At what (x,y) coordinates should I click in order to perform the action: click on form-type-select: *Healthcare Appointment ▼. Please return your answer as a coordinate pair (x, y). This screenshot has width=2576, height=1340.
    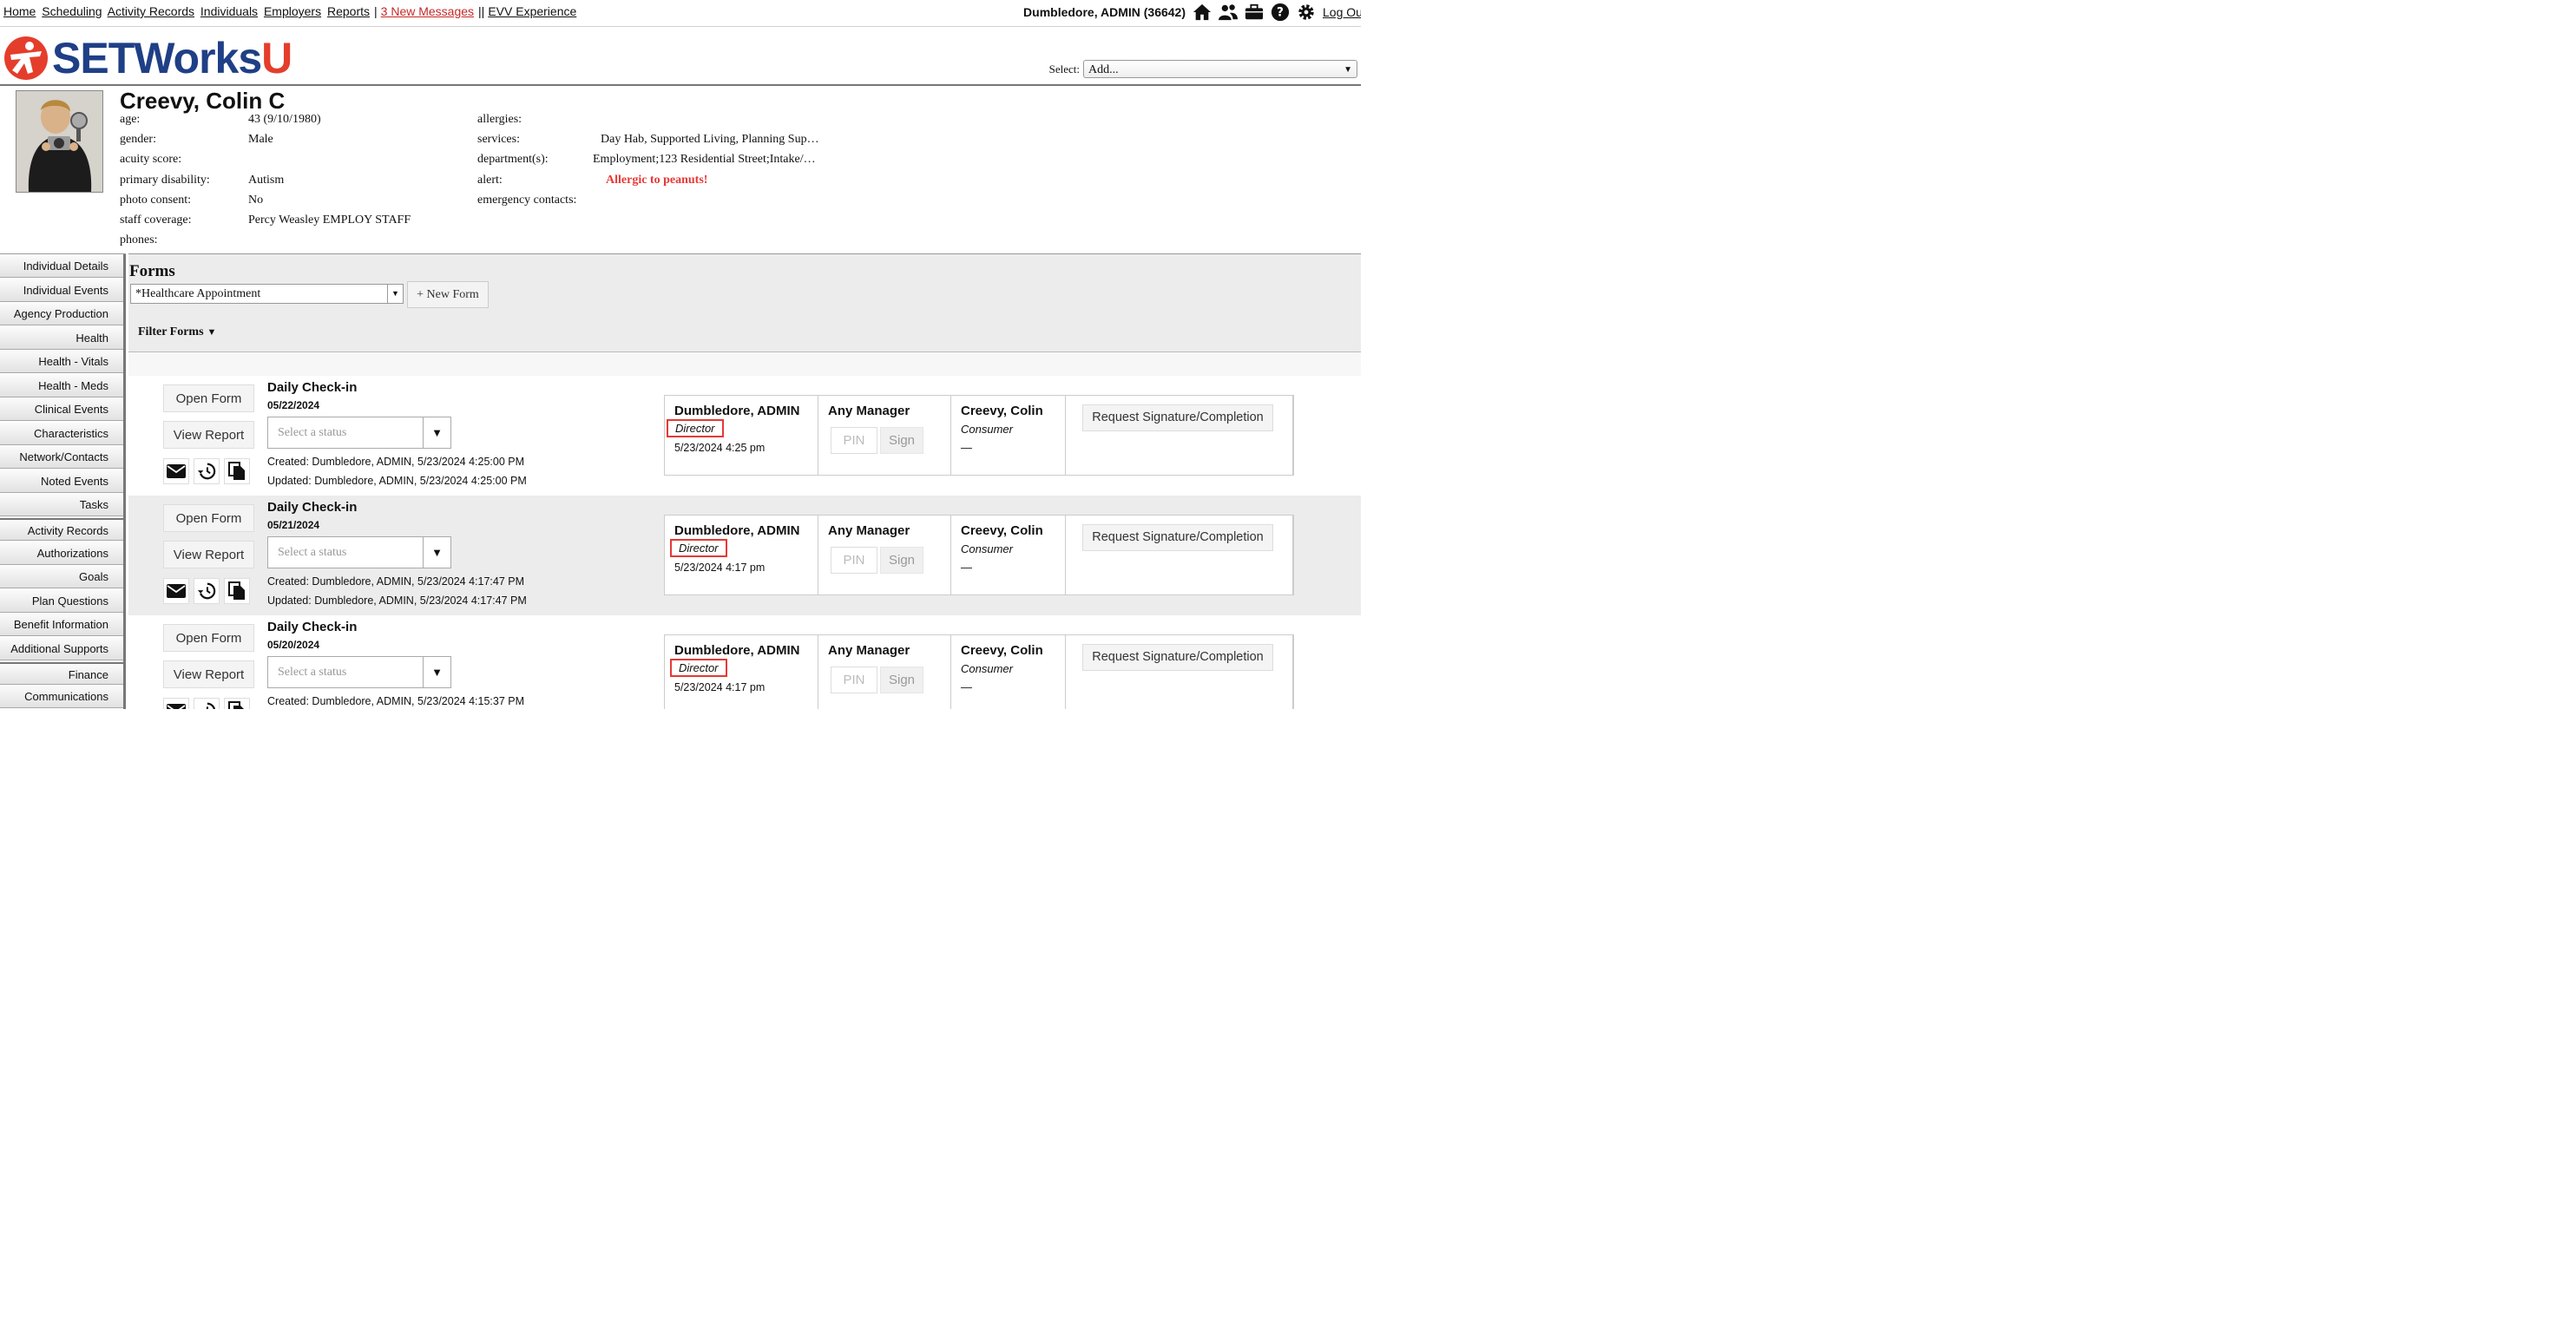
    Looking at the image, I should click on (267, 294).